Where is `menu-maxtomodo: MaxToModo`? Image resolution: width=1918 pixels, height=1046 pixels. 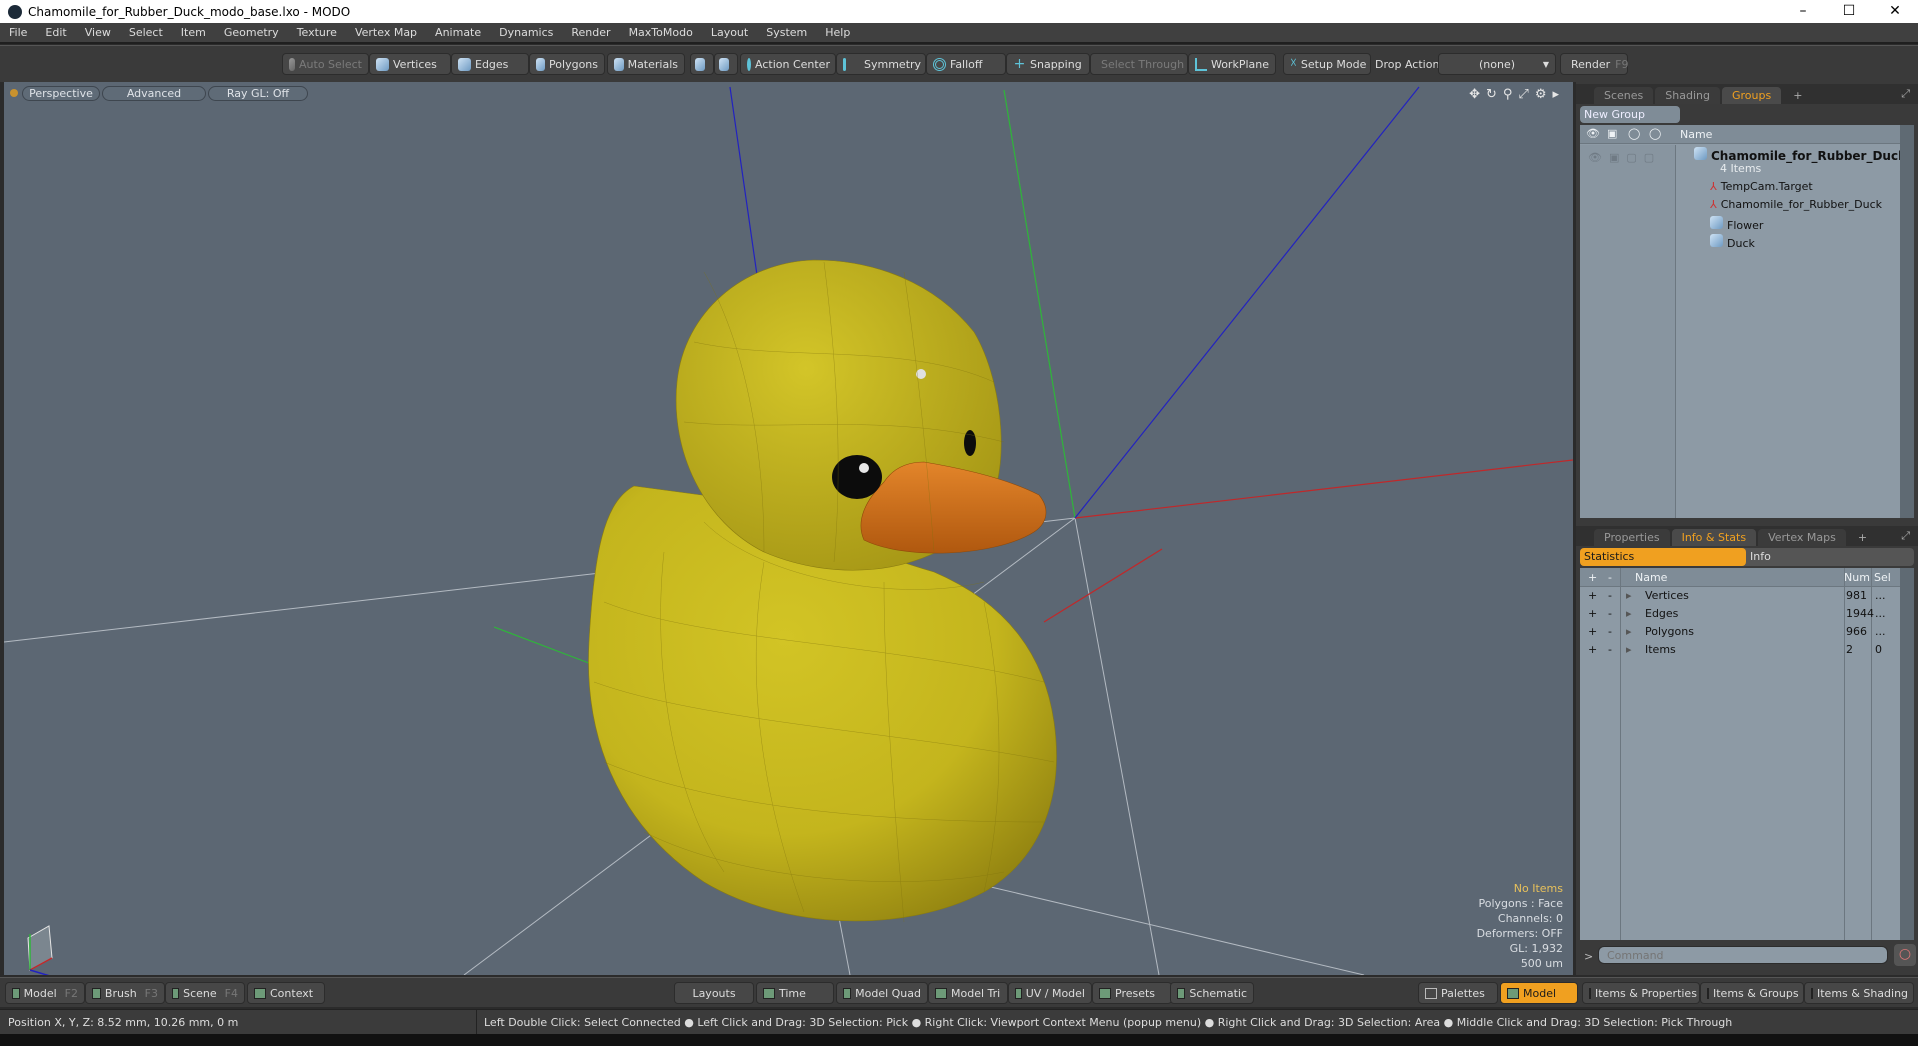 menu-maxtomodo: MaxToModo is located at coordinates (661, 32).